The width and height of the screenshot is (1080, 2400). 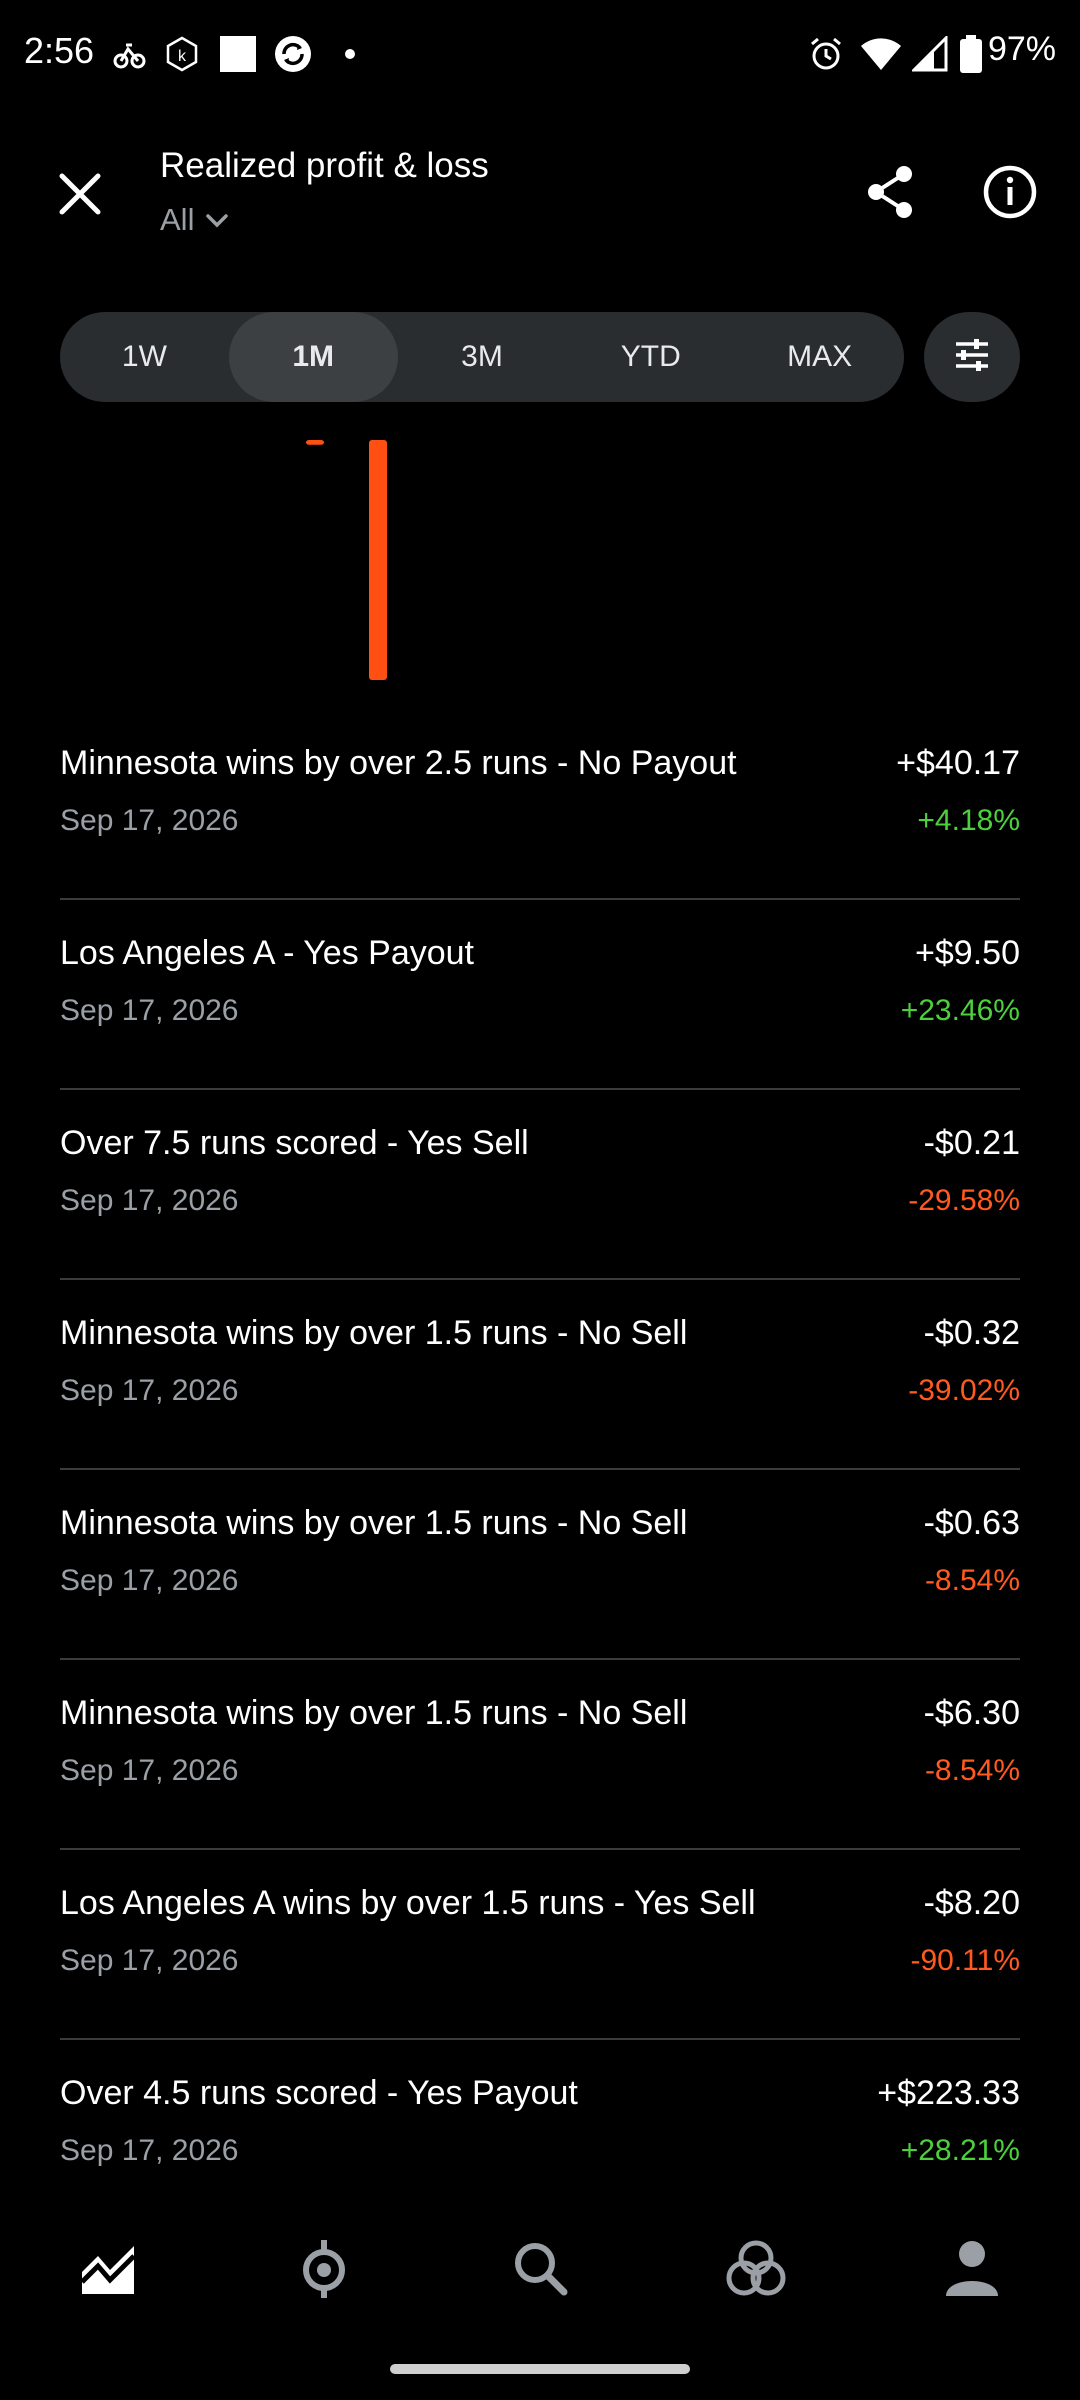 I want to click on range-1w: 1W, so click(x=144, y=357).